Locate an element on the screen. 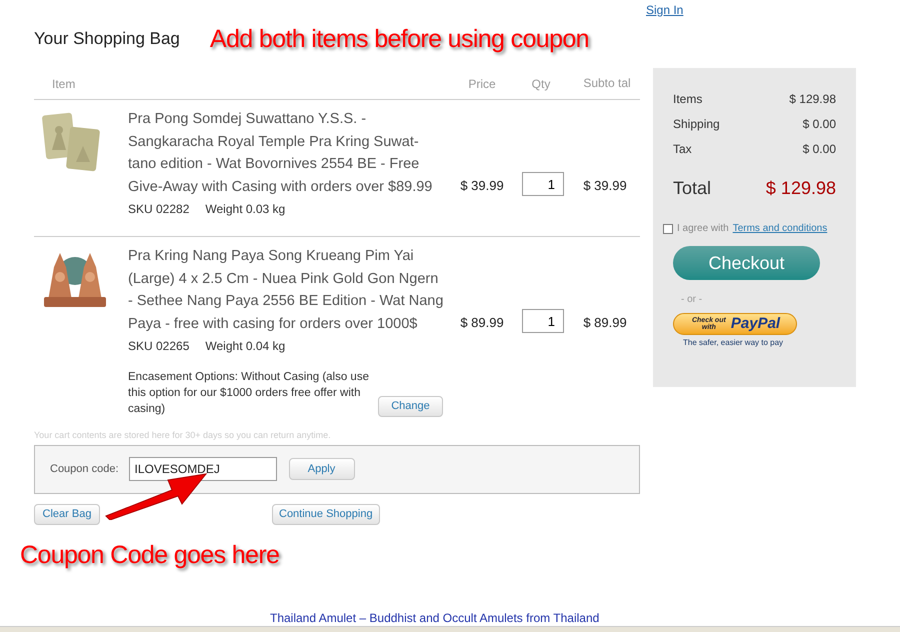 Image resolution: width=900 pixels, height=632 pixels. total-value: $ 129.98 is located at coordinates (801, 188).